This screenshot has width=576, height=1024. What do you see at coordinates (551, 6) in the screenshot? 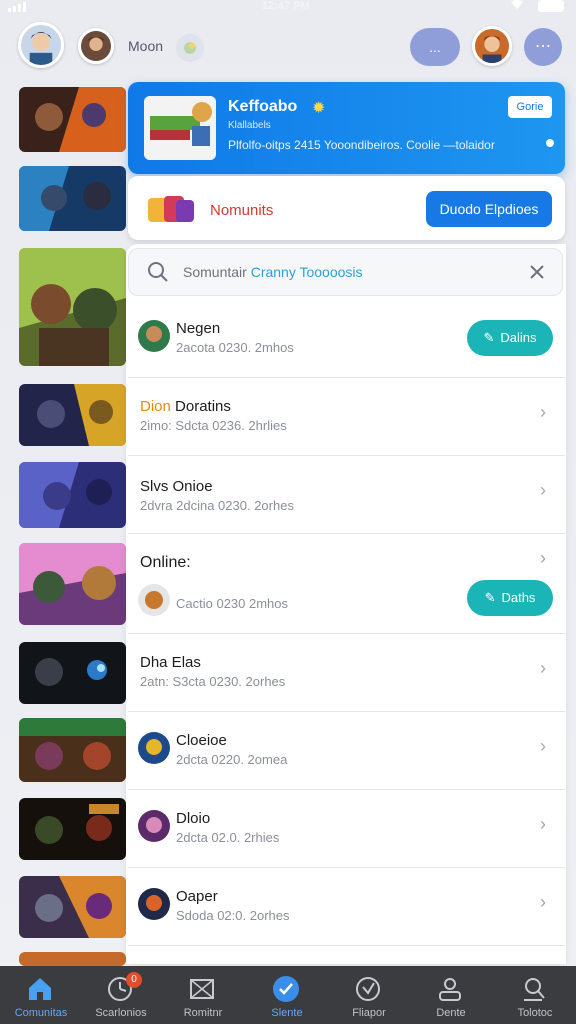
I see `battery-icon` at bounding box center [551, 6].